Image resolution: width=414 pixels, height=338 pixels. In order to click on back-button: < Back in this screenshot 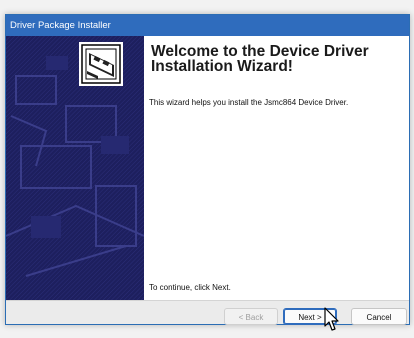, I will do `click(251, 316)`.